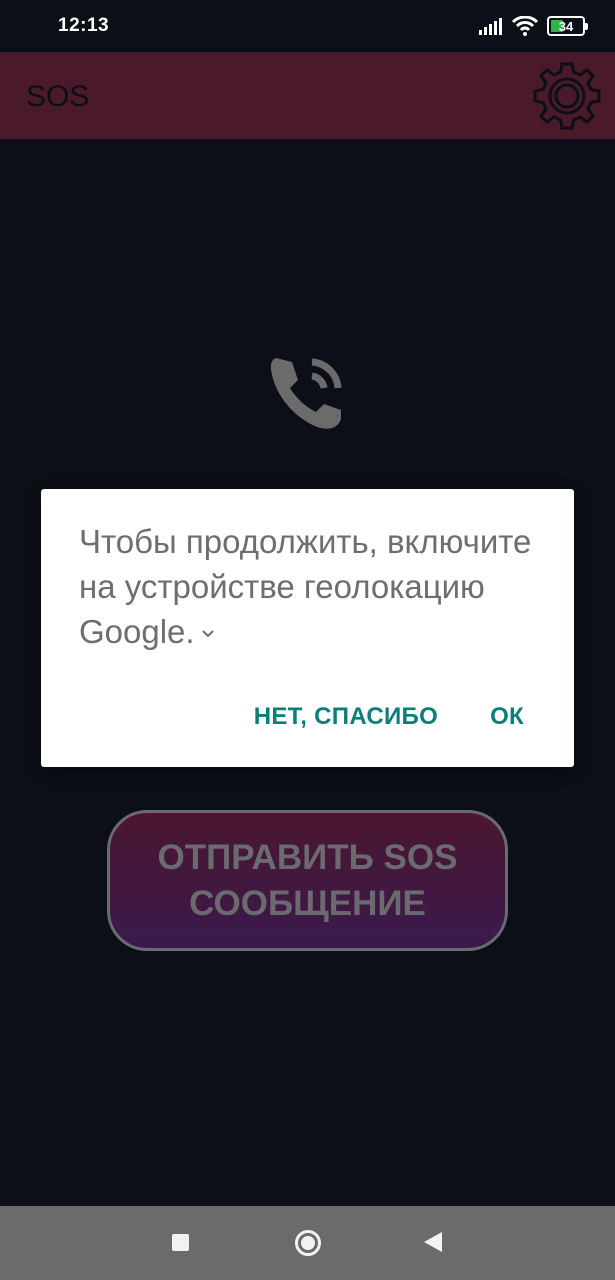 This screenshot has width=615, height=1280. I want to click on sos-button-label: ОТПРАВИТЬ SOS СООБЩЕНИЕ, so click(307, 880).